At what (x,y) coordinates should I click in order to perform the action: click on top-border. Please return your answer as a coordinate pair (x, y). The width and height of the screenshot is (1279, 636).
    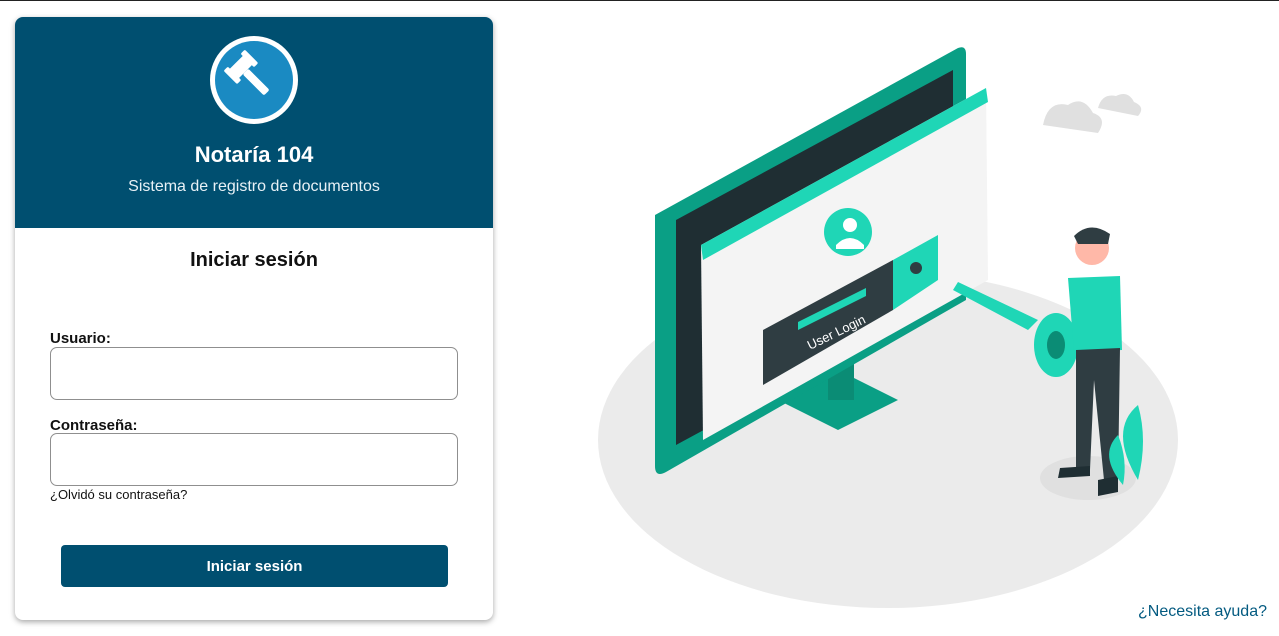
    Looking at the image, I should click on (639, 0).